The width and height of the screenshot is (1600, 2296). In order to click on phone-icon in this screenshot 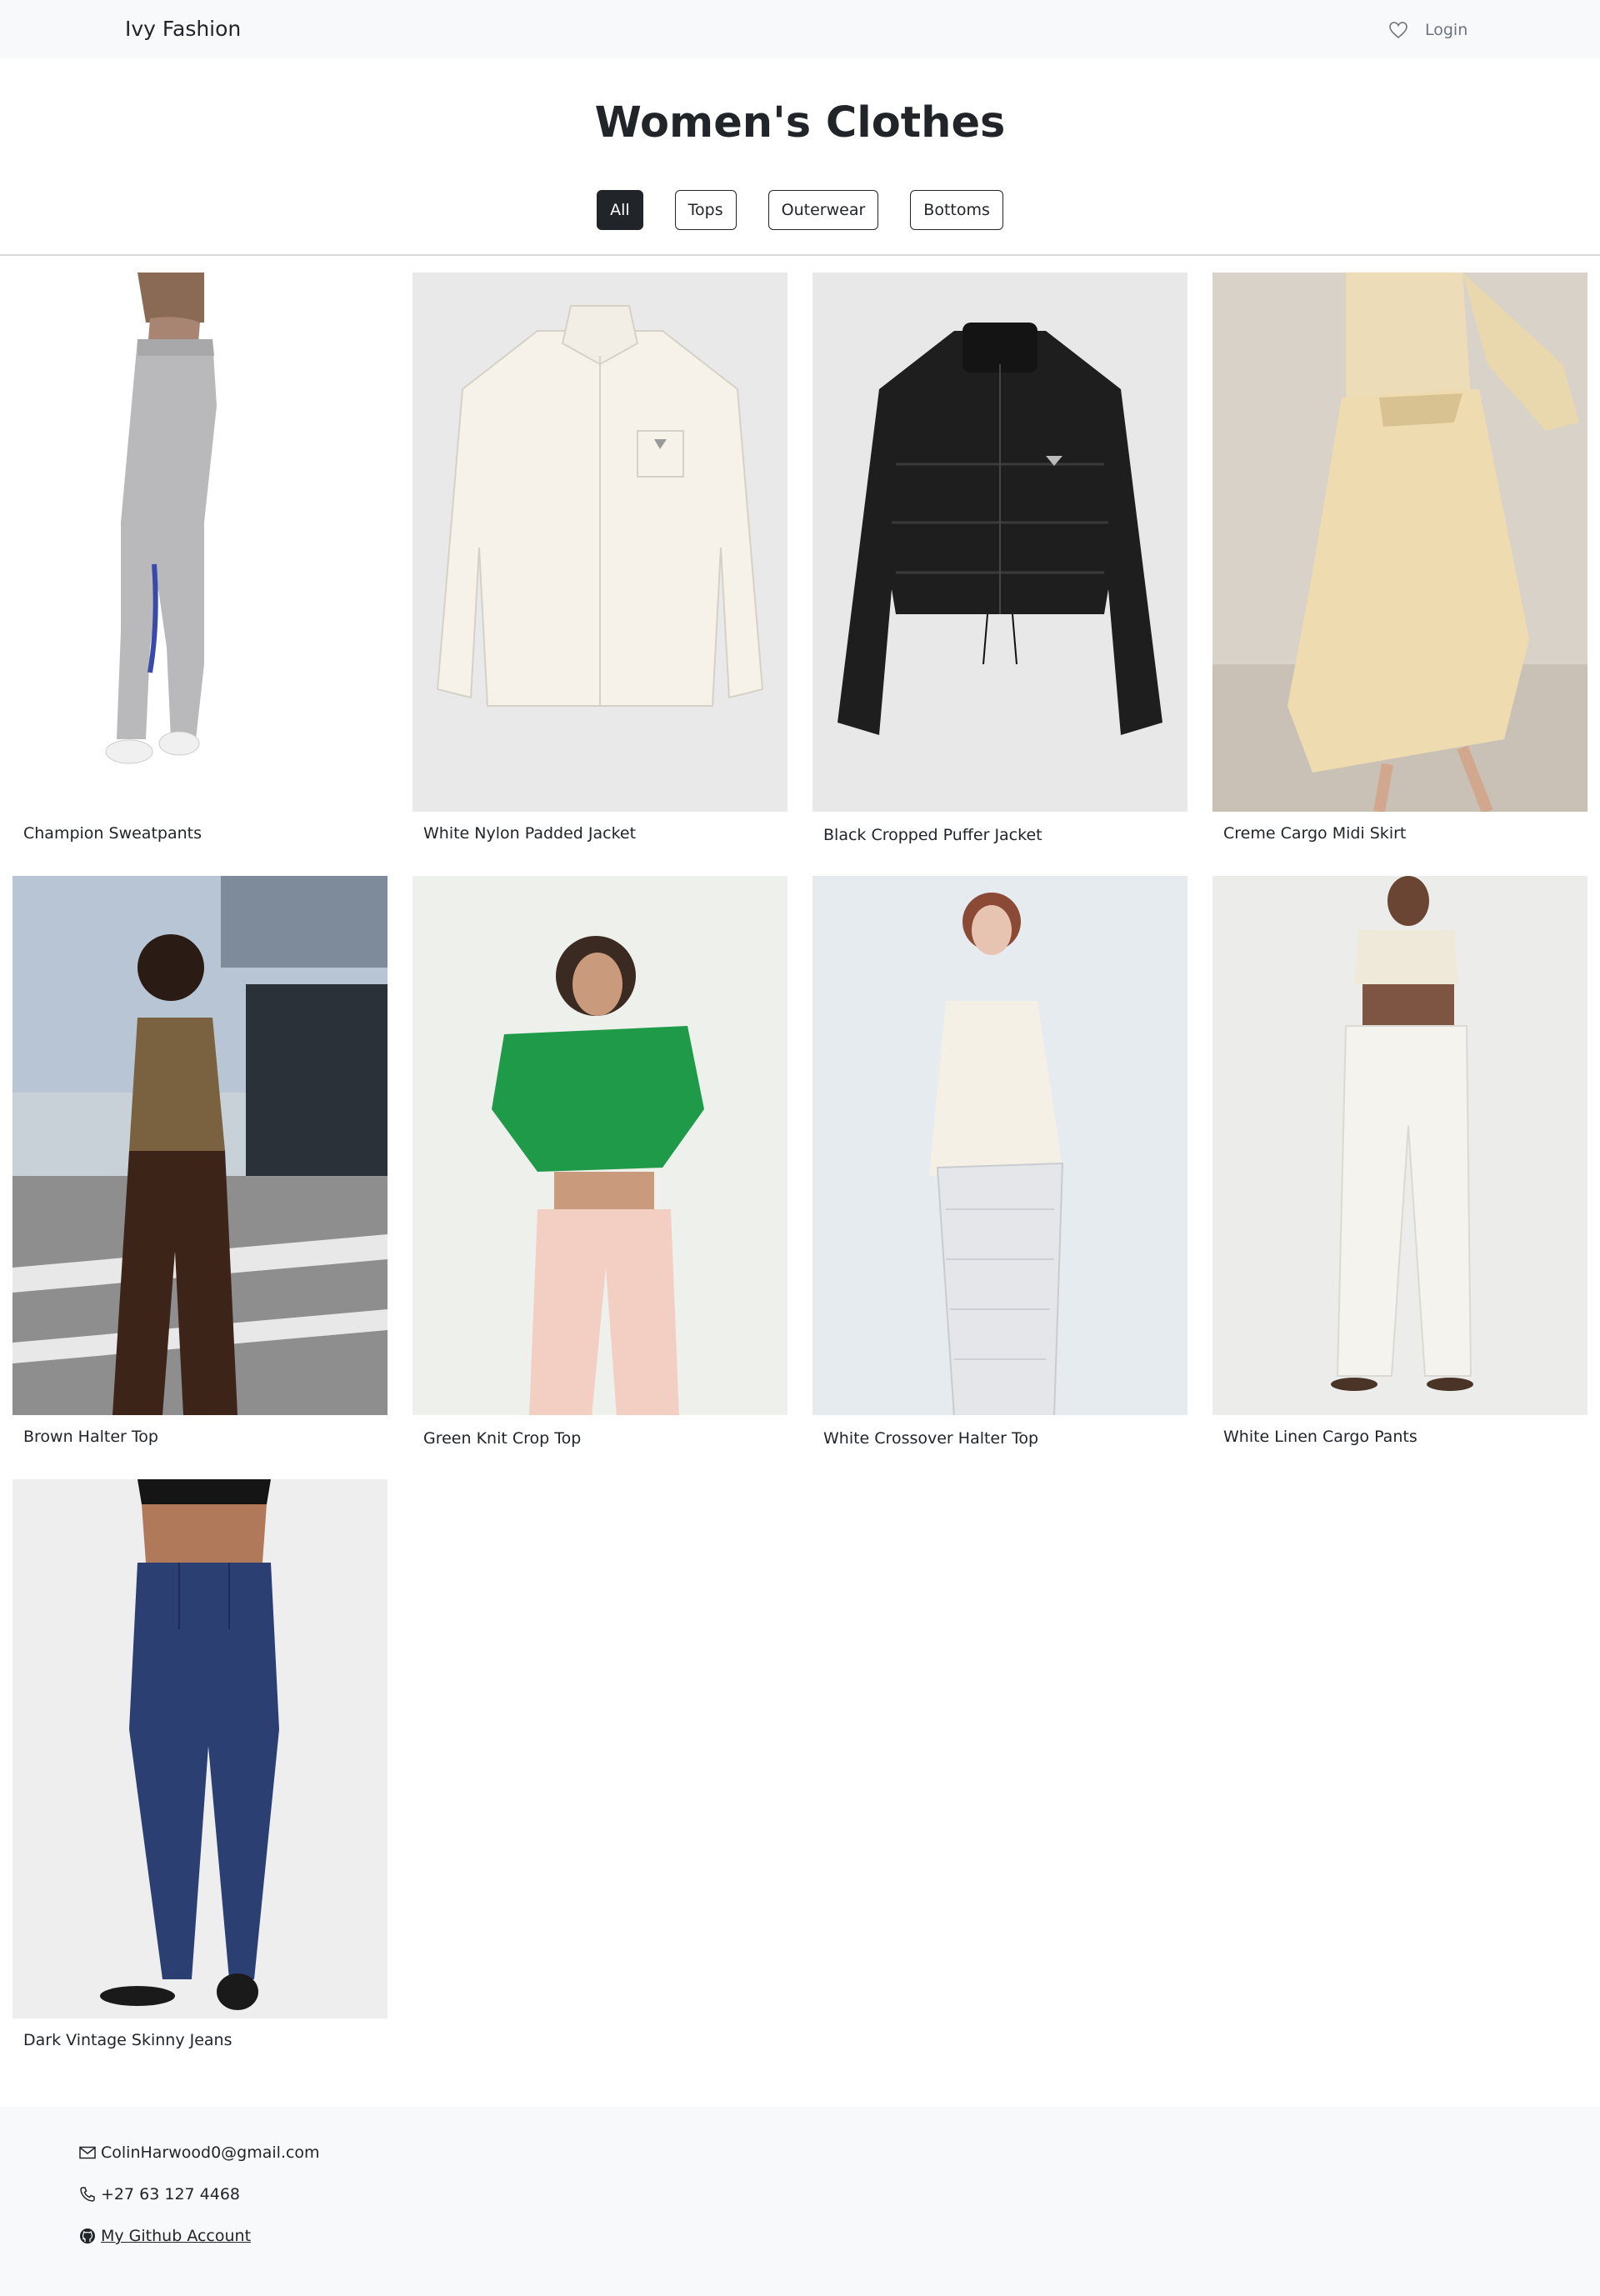, I will do `click(87, 2194)`.